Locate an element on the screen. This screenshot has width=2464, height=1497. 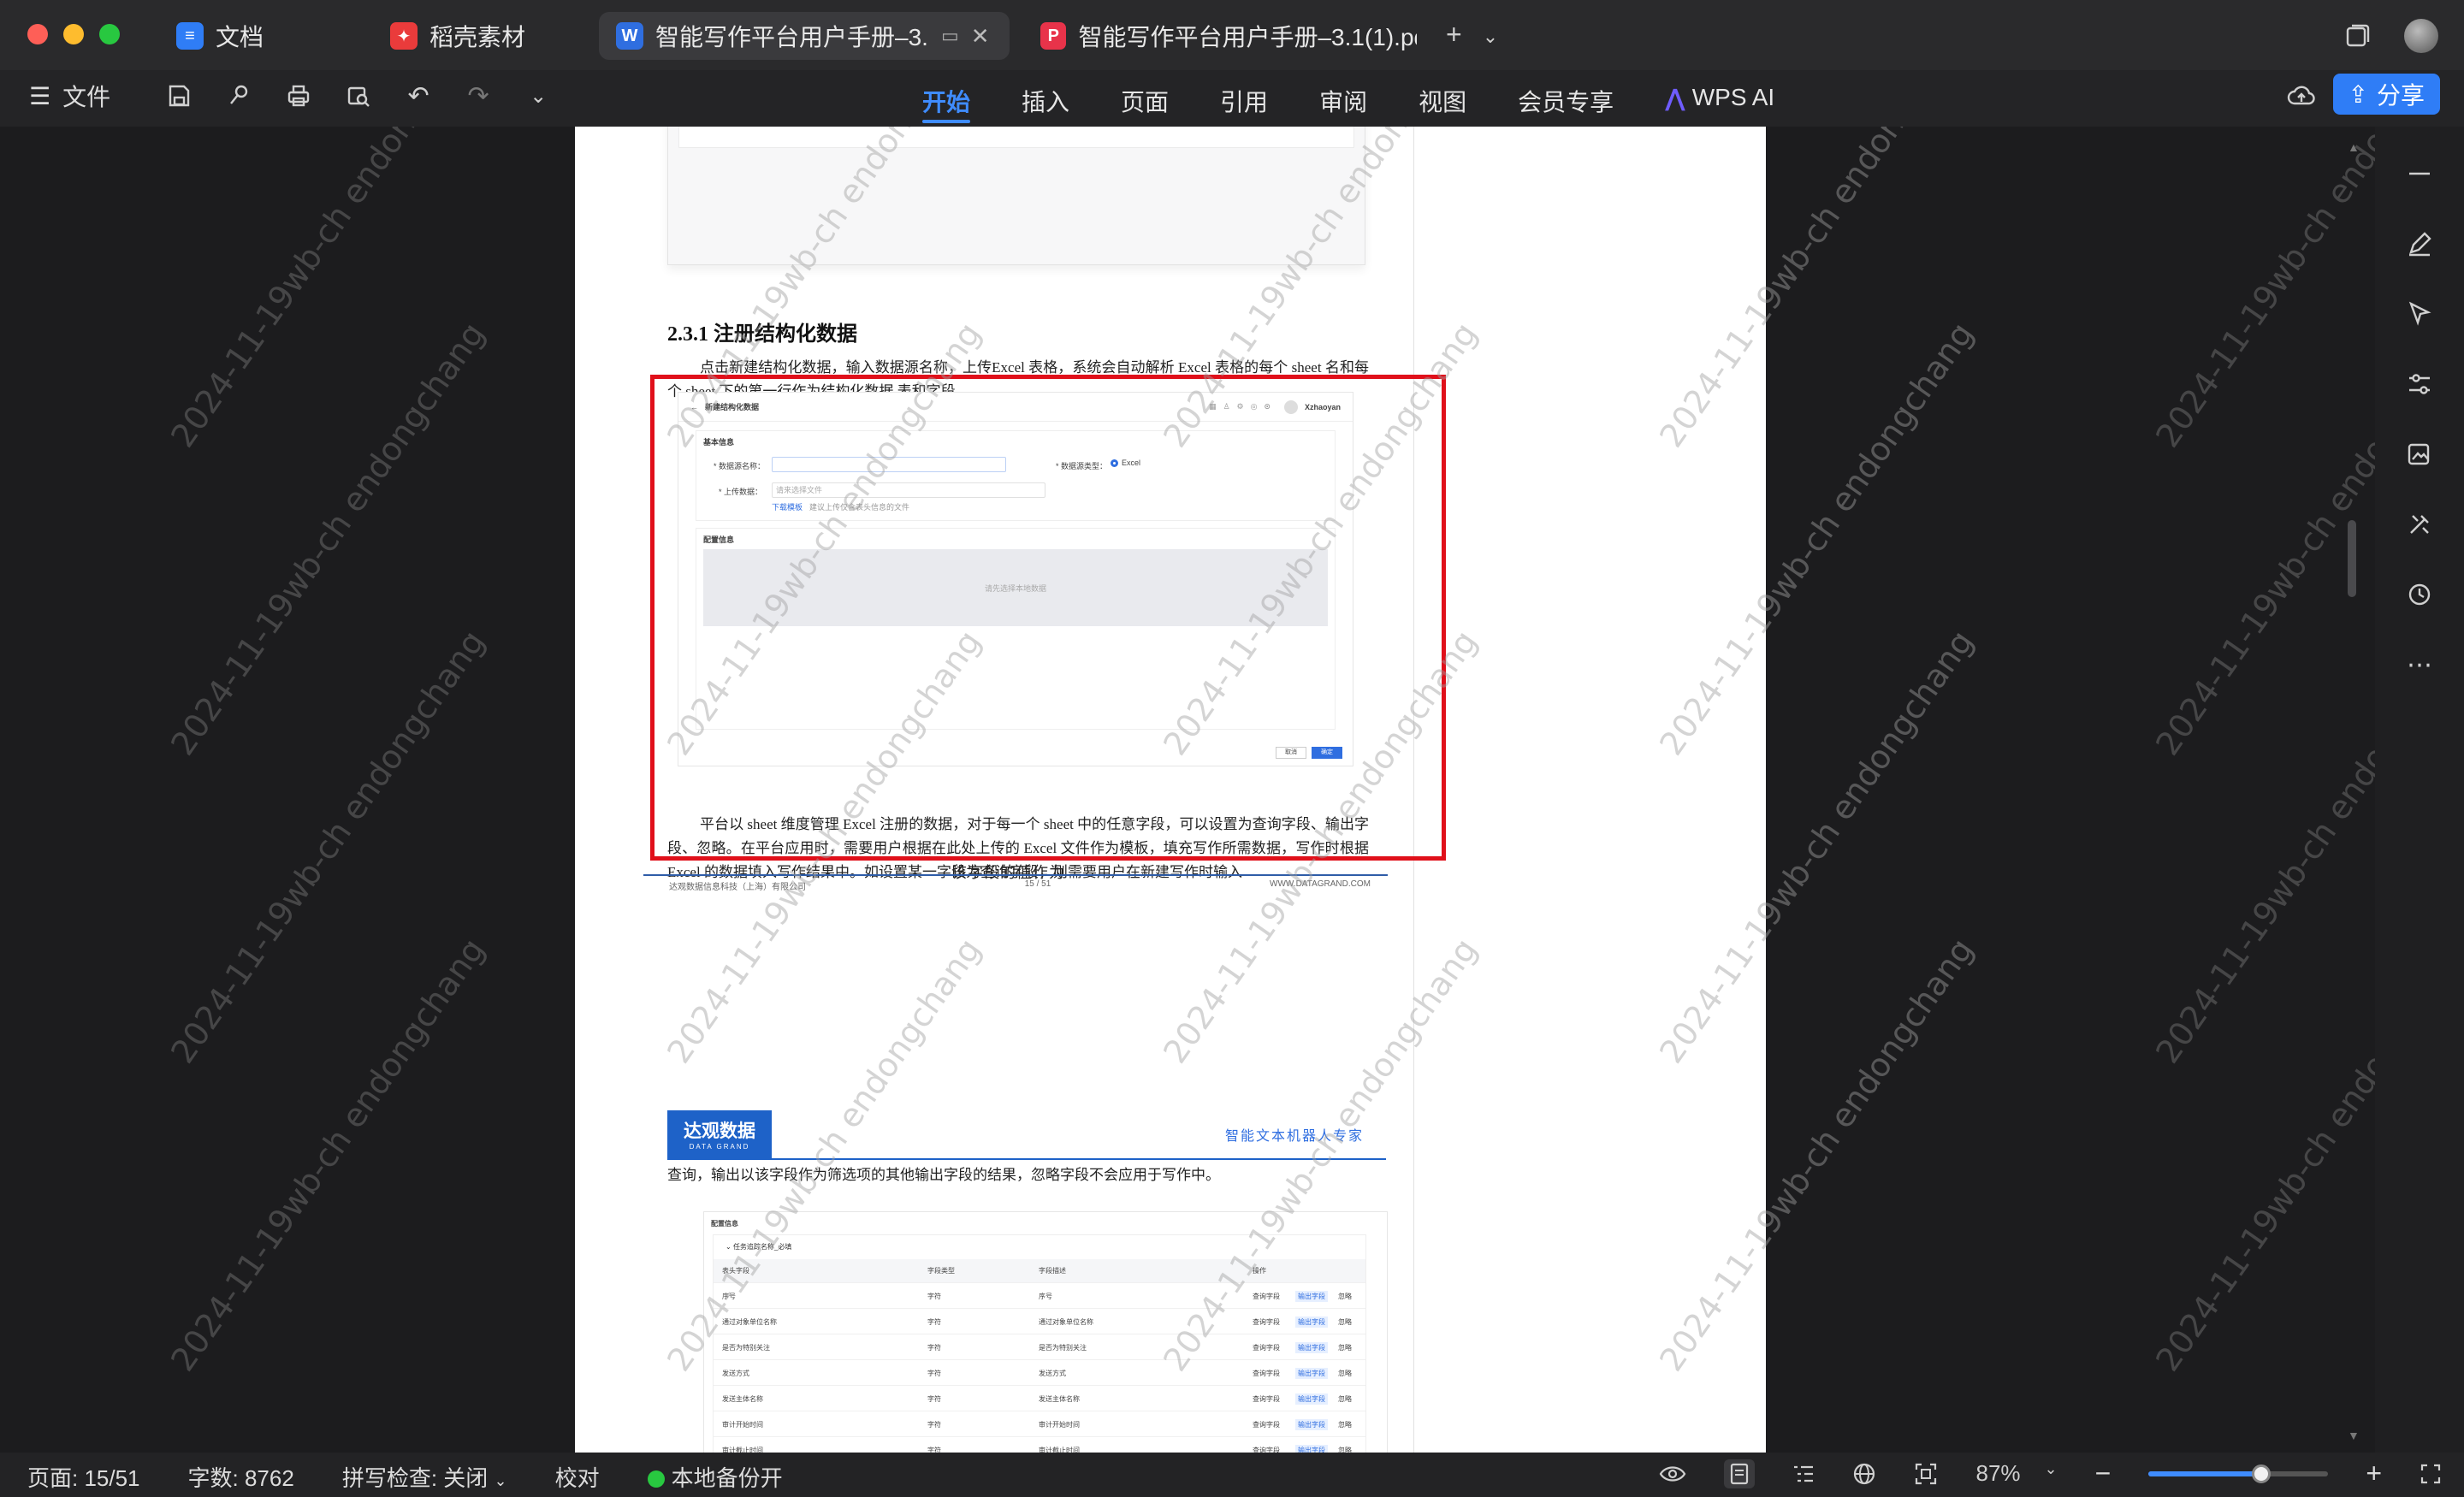
collapse-icon is located at coordinates (2419, 173).